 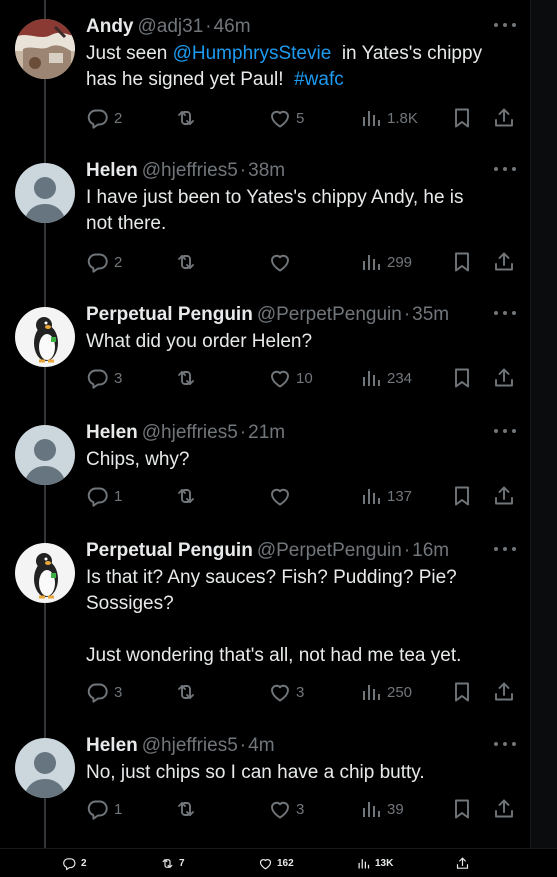 I want to click on like-button: 5, so click(x=286, y=118).